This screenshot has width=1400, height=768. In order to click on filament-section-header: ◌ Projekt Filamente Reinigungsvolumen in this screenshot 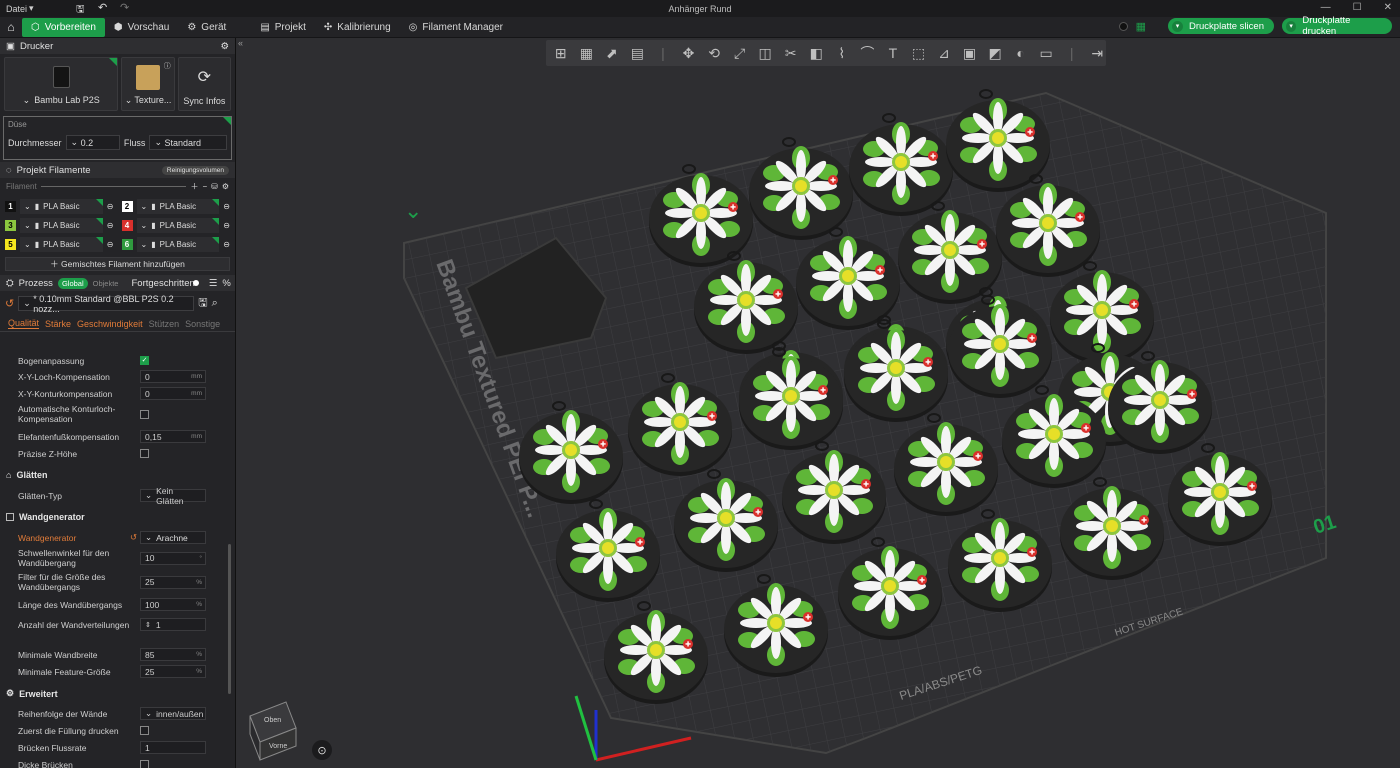, I will do `click(117, 170)`.